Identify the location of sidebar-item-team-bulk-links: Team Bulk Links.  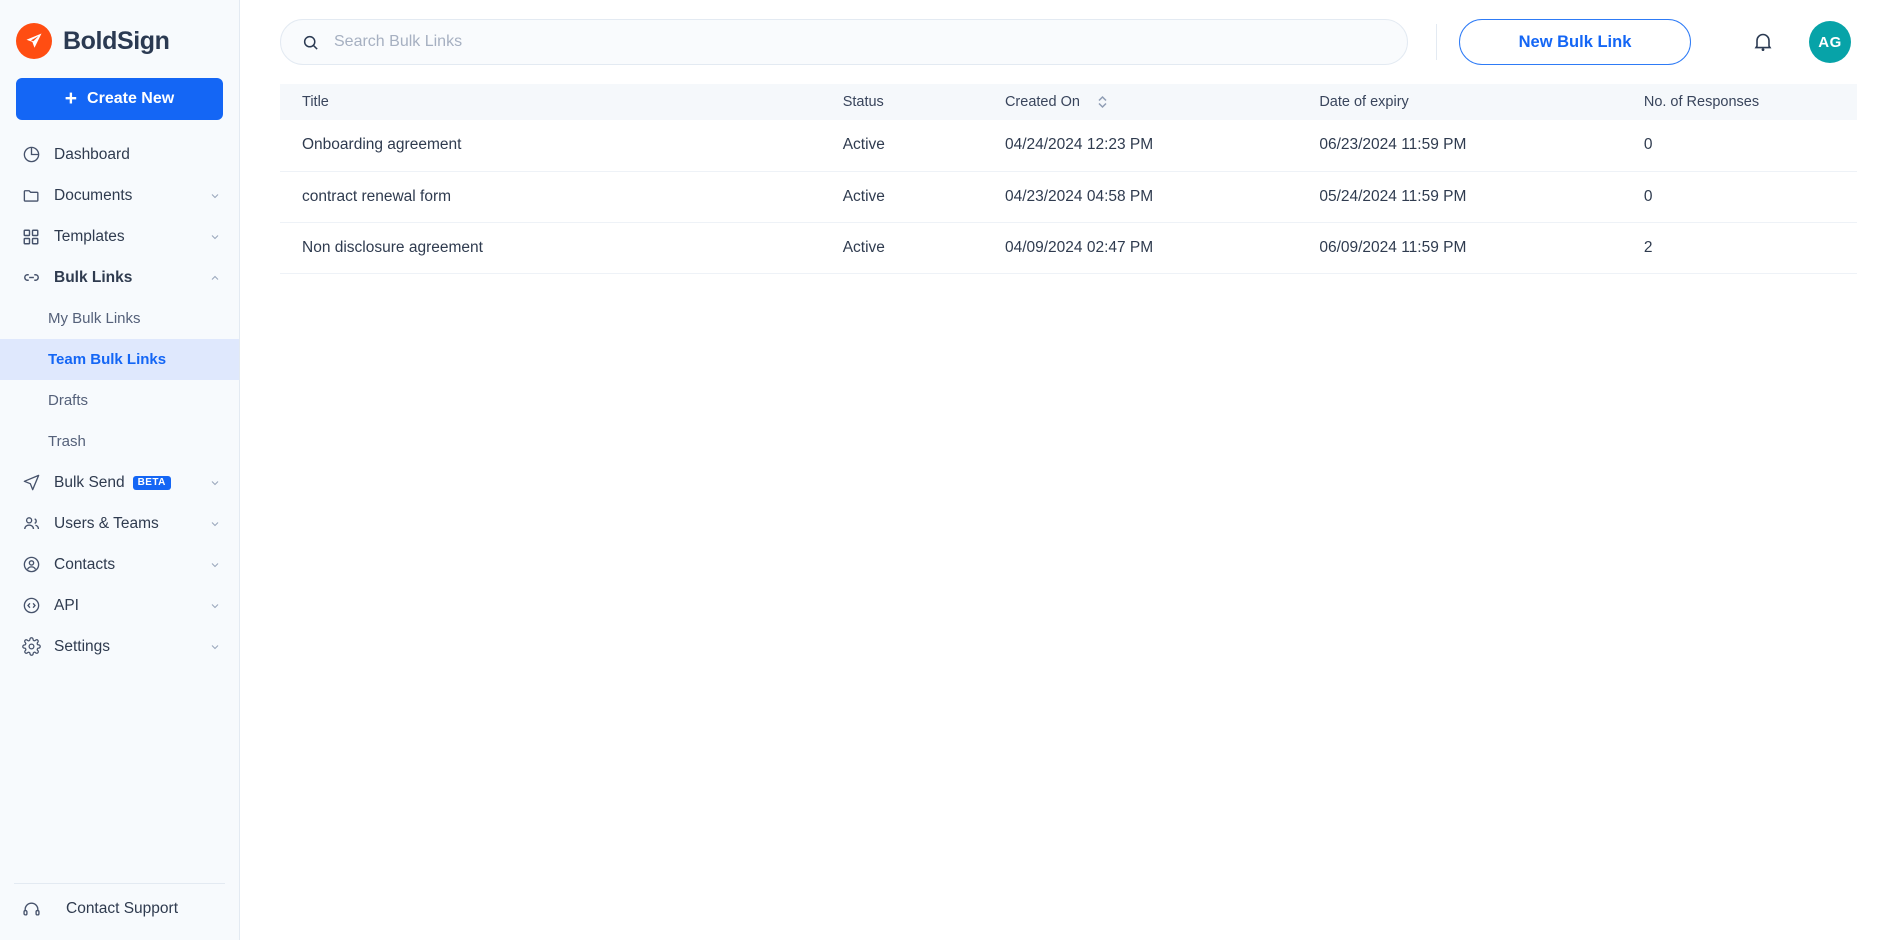
(119, 359).